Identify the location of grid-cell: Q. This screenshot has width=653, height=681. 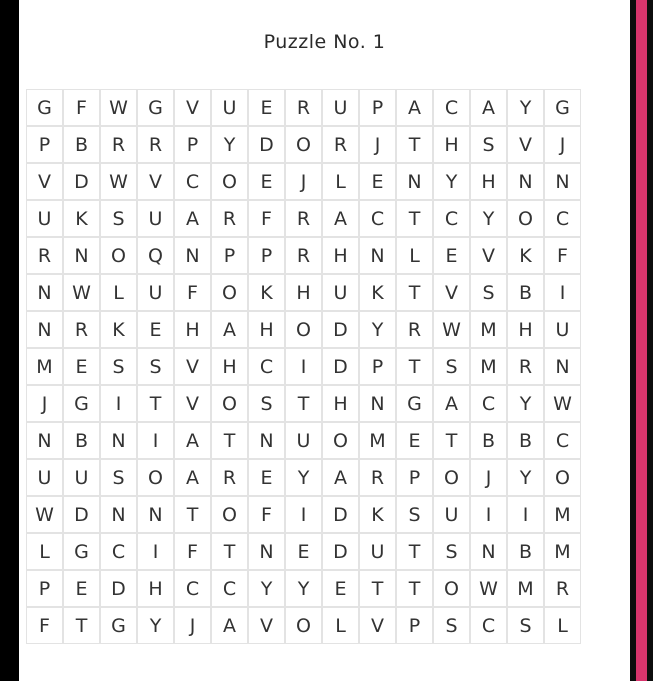
(155, 255).